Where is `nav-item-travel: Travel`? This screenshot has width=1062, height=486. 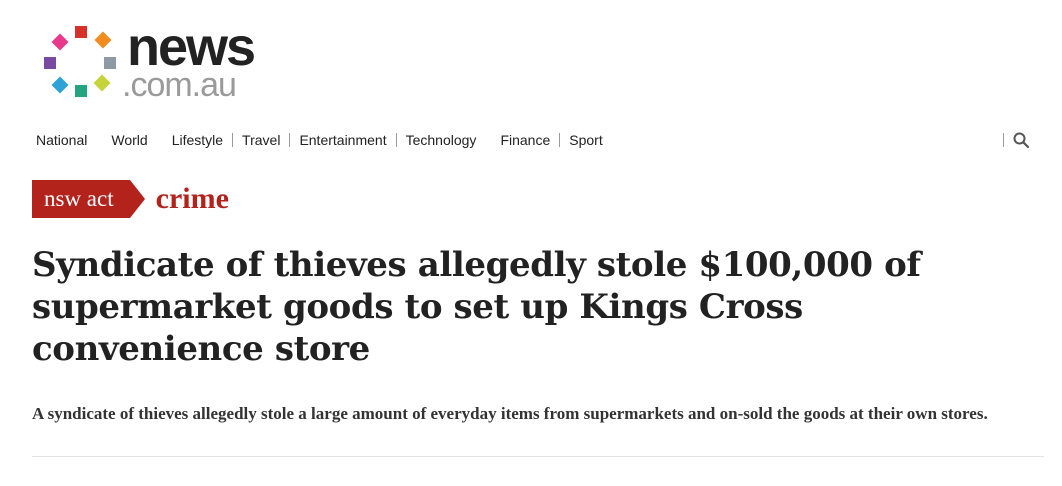
nav-item-travel: Travel is located at coordinates (261, 140).